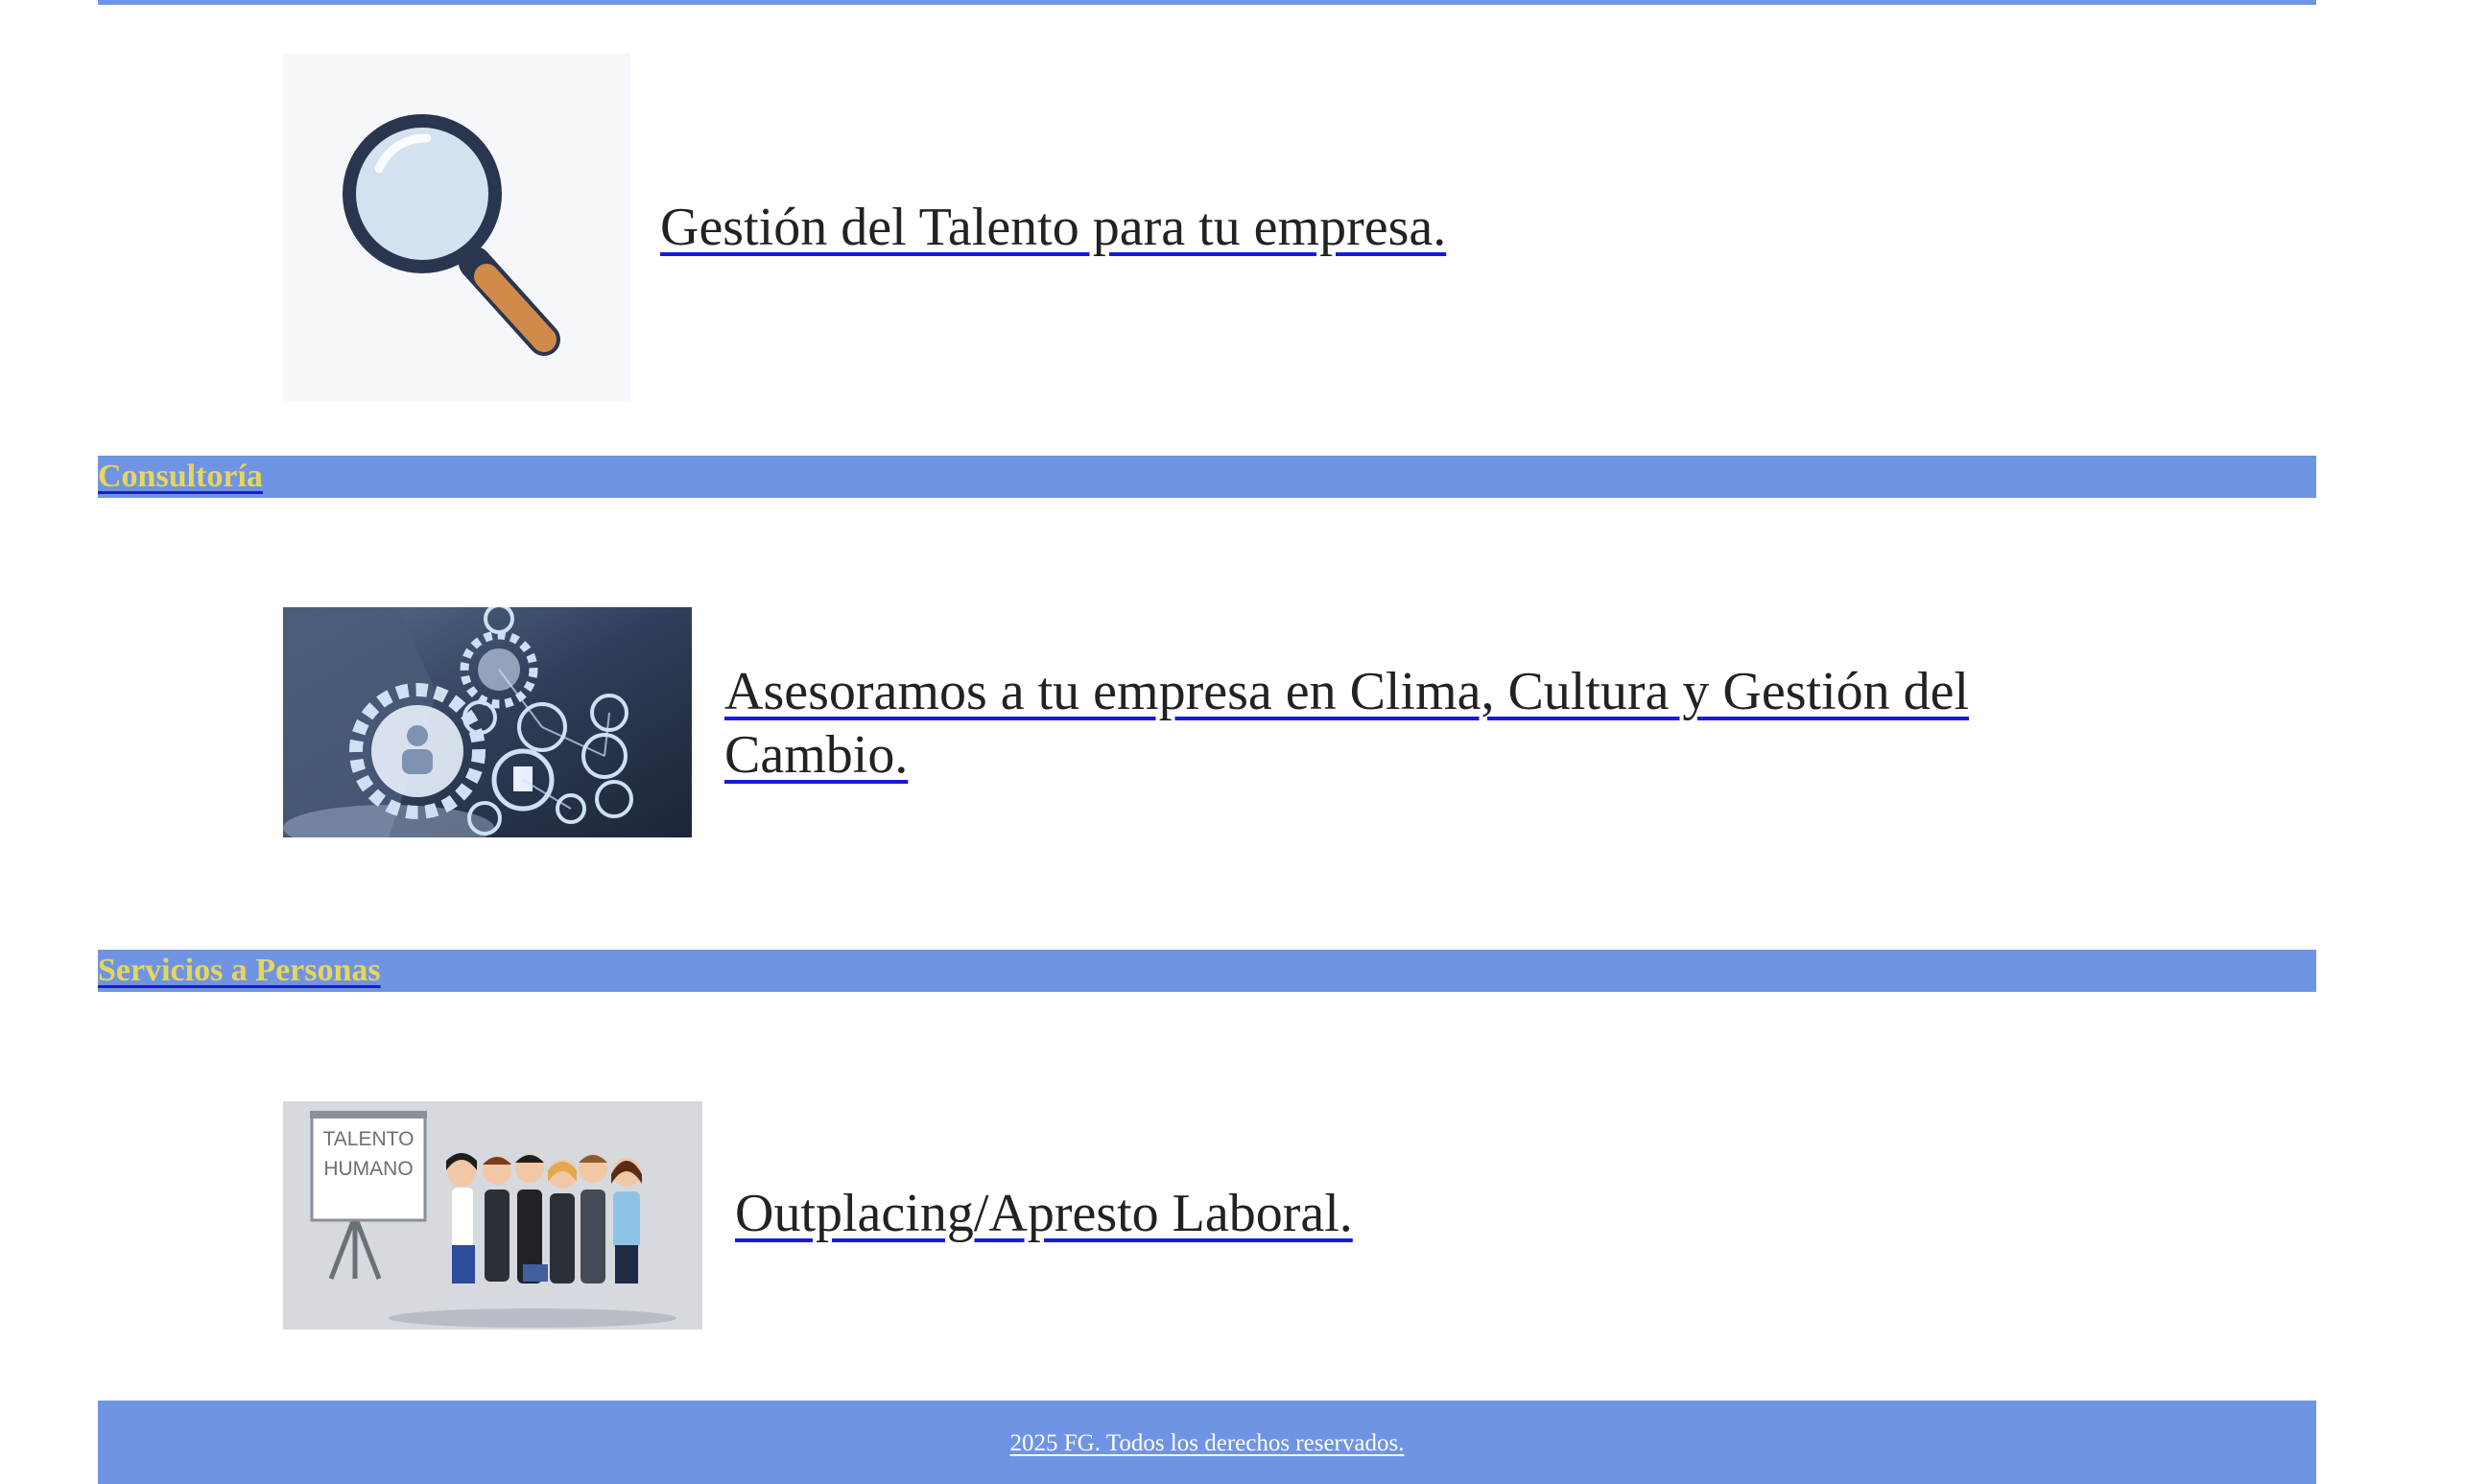  What do you see at coordinates (369, 1154) in the screenshot?
I see `board-text: TALENTO HUMANO` at bounding box center [369, 1154].